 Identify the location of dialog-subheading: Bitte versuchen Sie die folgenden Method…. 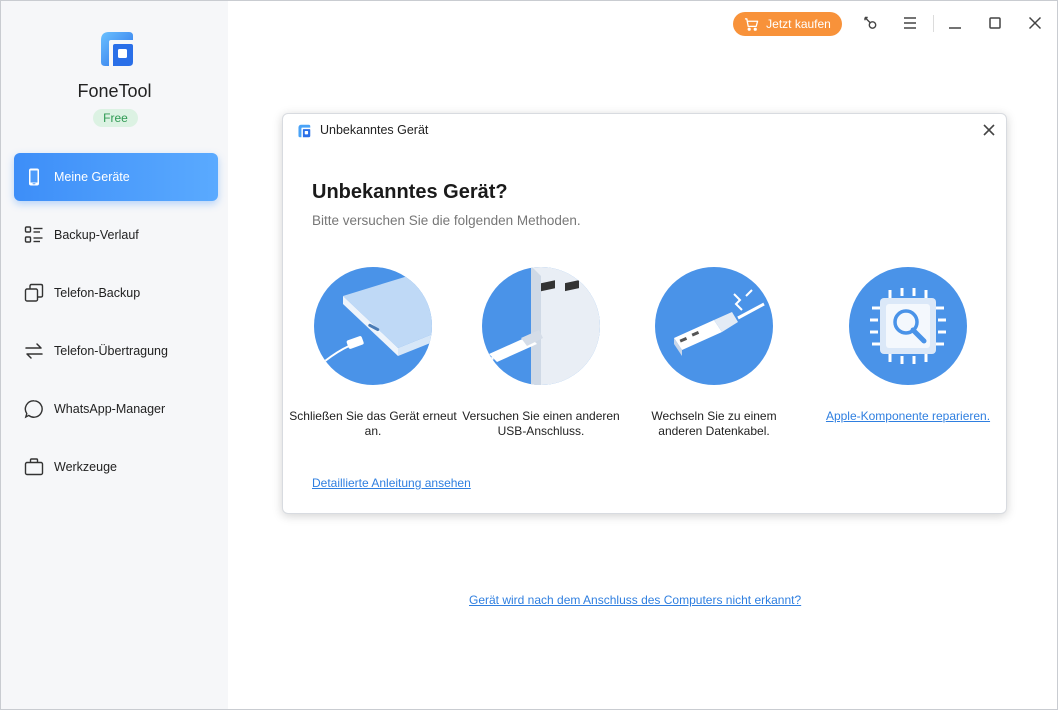
(446, 220).